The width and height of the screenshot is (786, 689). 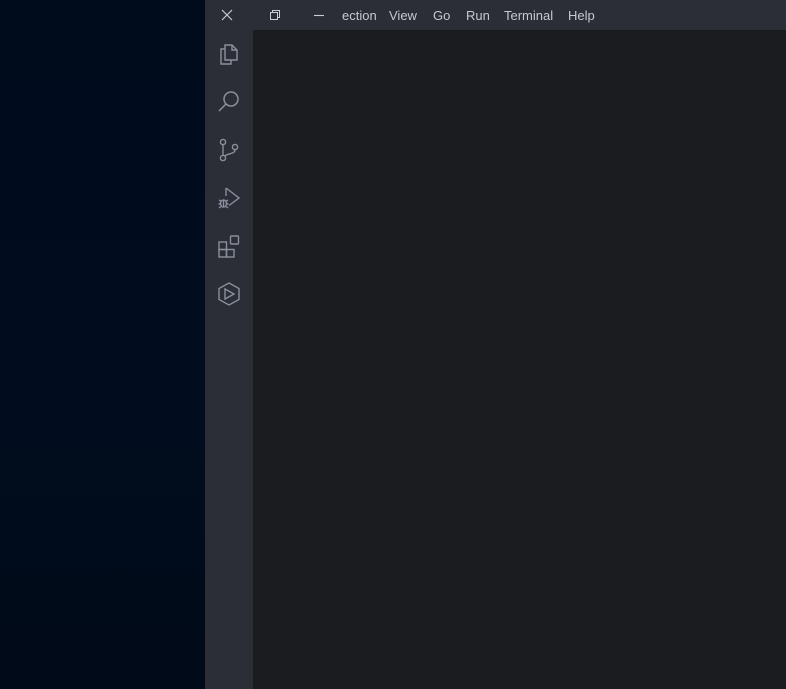 I want to click on remote-explorer-icon, so click(x=229, y=294).